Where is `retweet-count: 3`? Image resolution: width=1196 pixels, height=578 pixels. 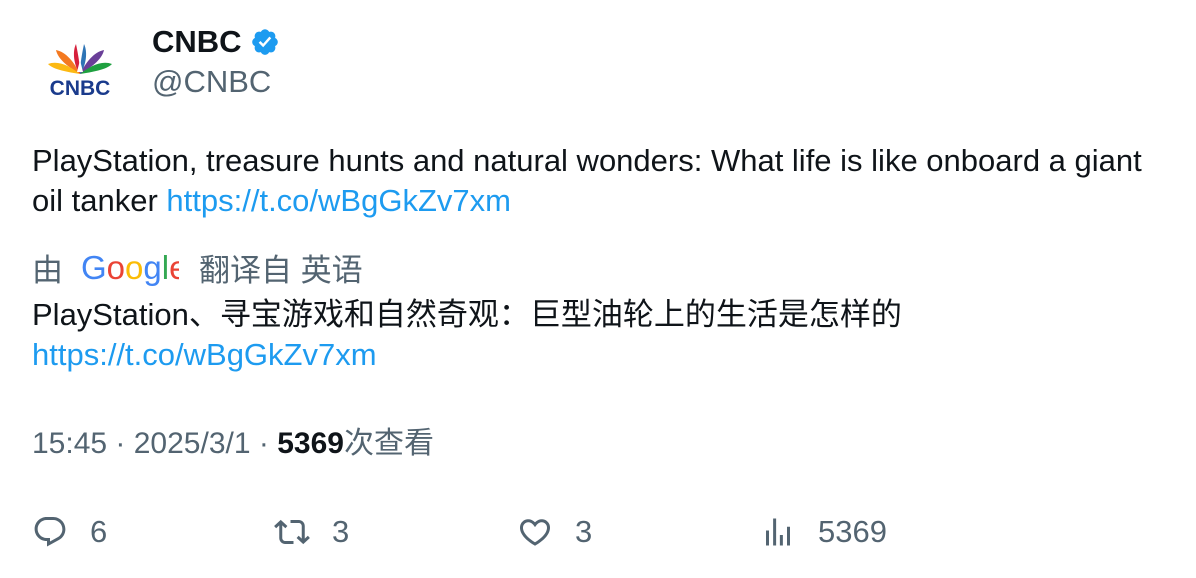
retweet-count: 3 is located at coordinates (341, 531).